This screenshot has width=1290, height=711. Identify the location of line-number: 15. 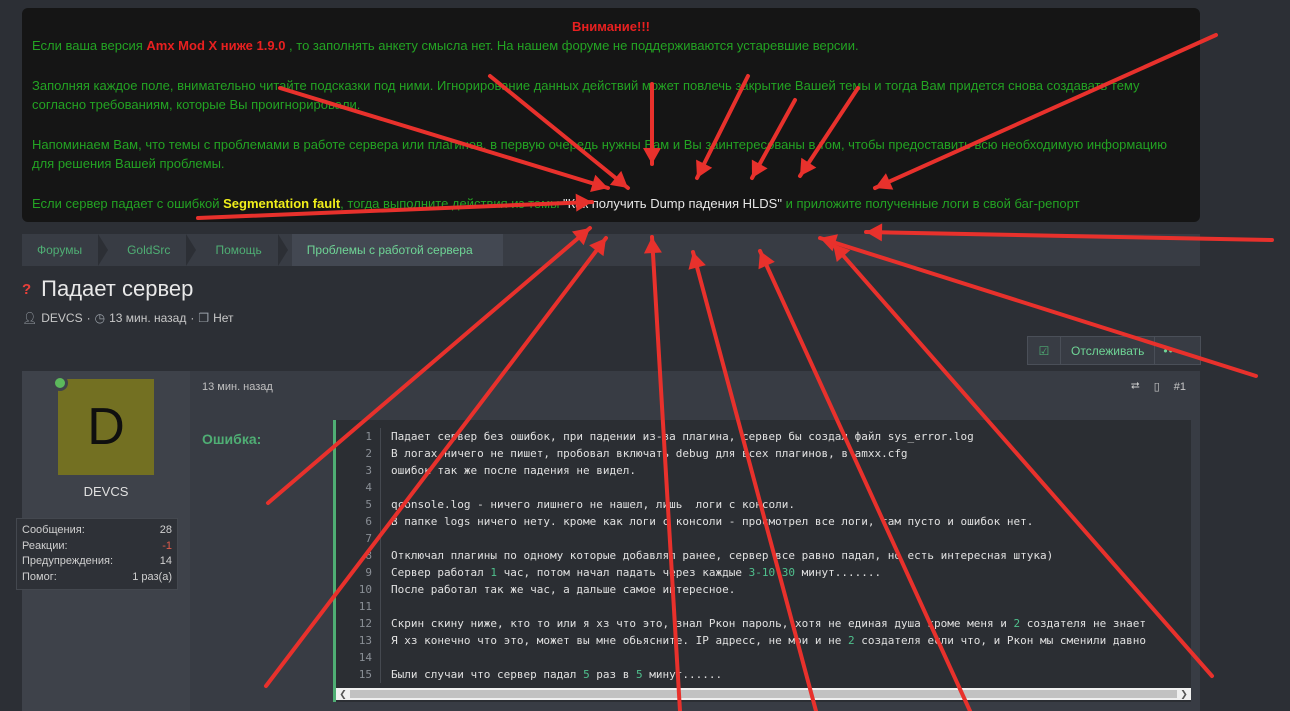
(358, 674).